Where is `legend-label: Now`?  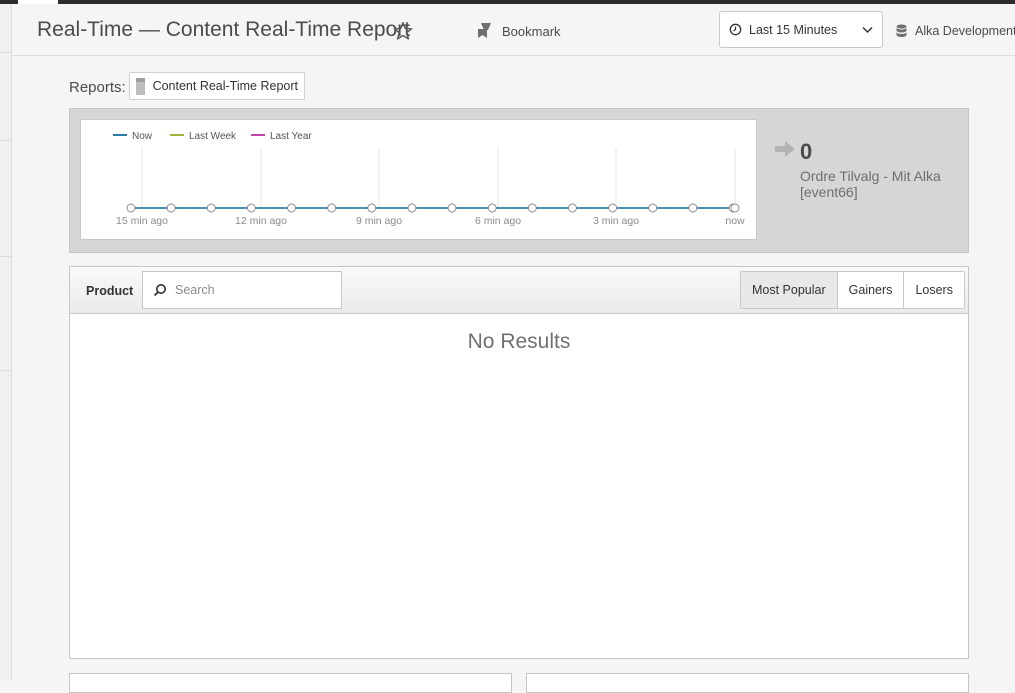
legend-label: Now is located at coordinates (142, 136).